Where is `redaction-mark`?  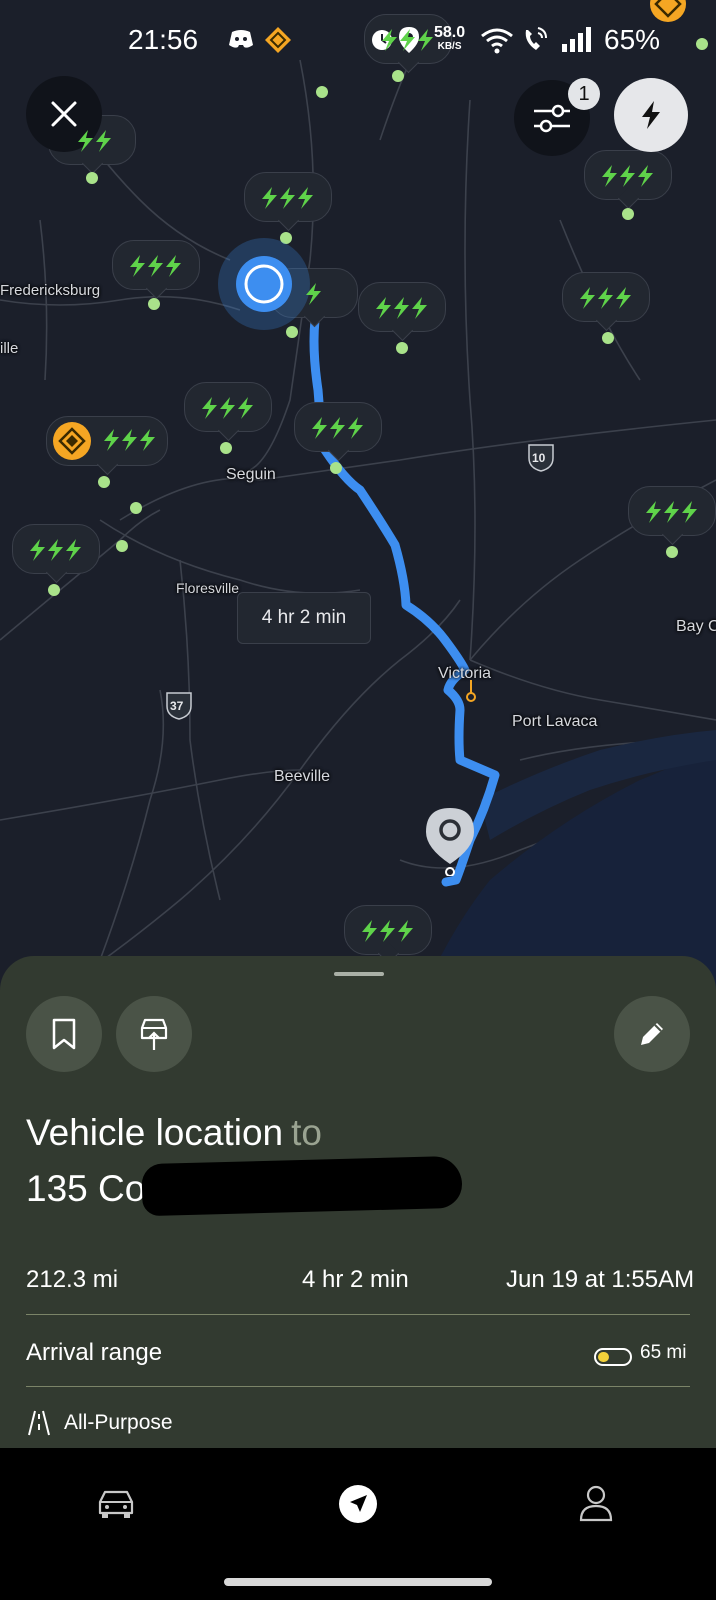
redaction-mark is located at coordinates (302, 1186).